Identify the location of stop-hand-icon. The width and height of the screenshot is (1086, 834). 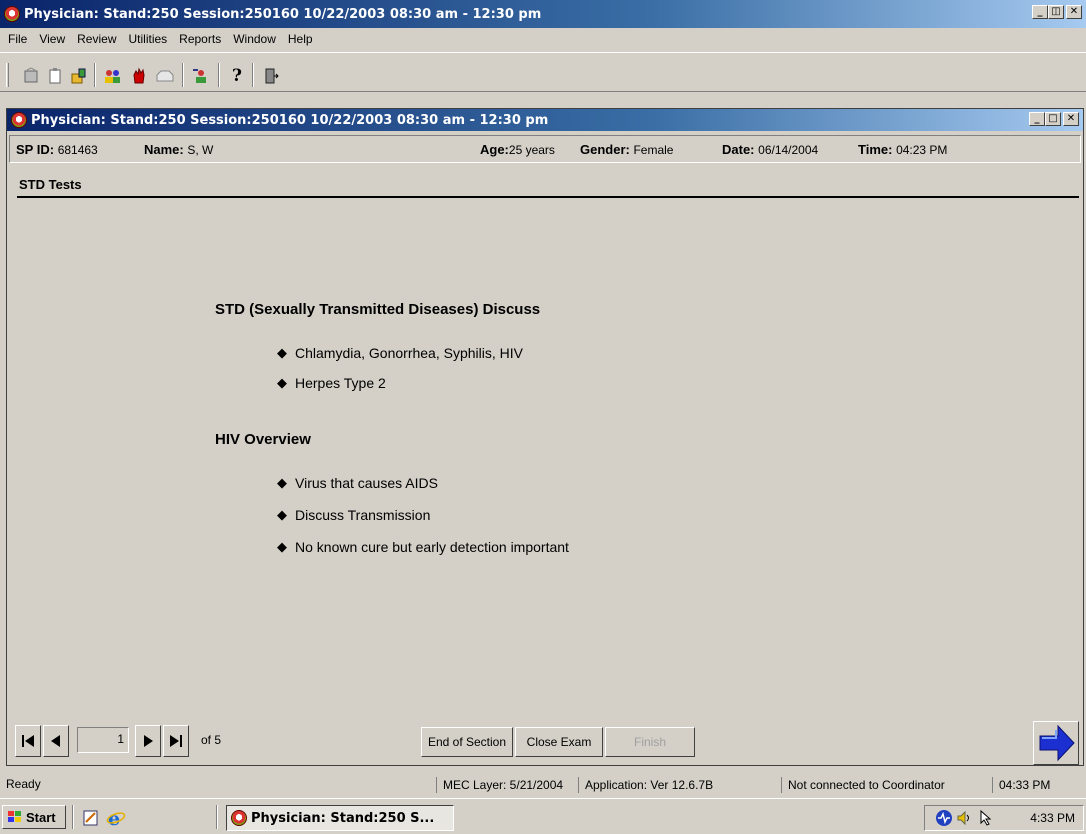
(139, 76).